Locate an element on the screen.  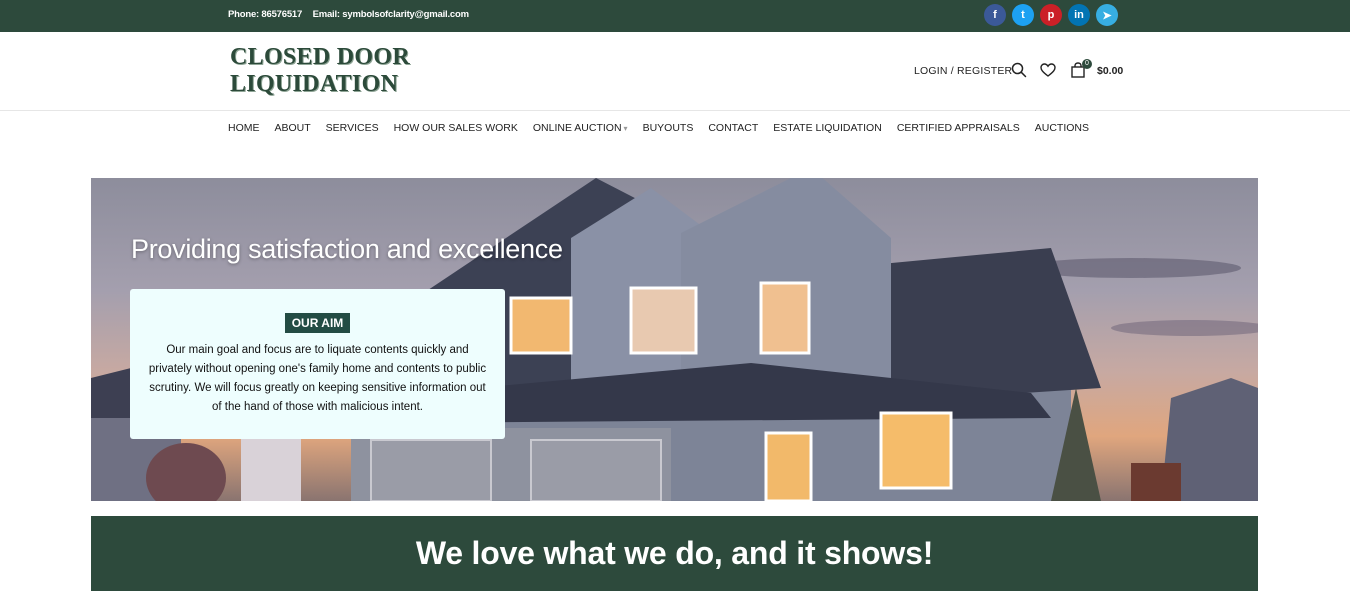
social-links: f t p in ➤ is located at coordinates (1051, 15).